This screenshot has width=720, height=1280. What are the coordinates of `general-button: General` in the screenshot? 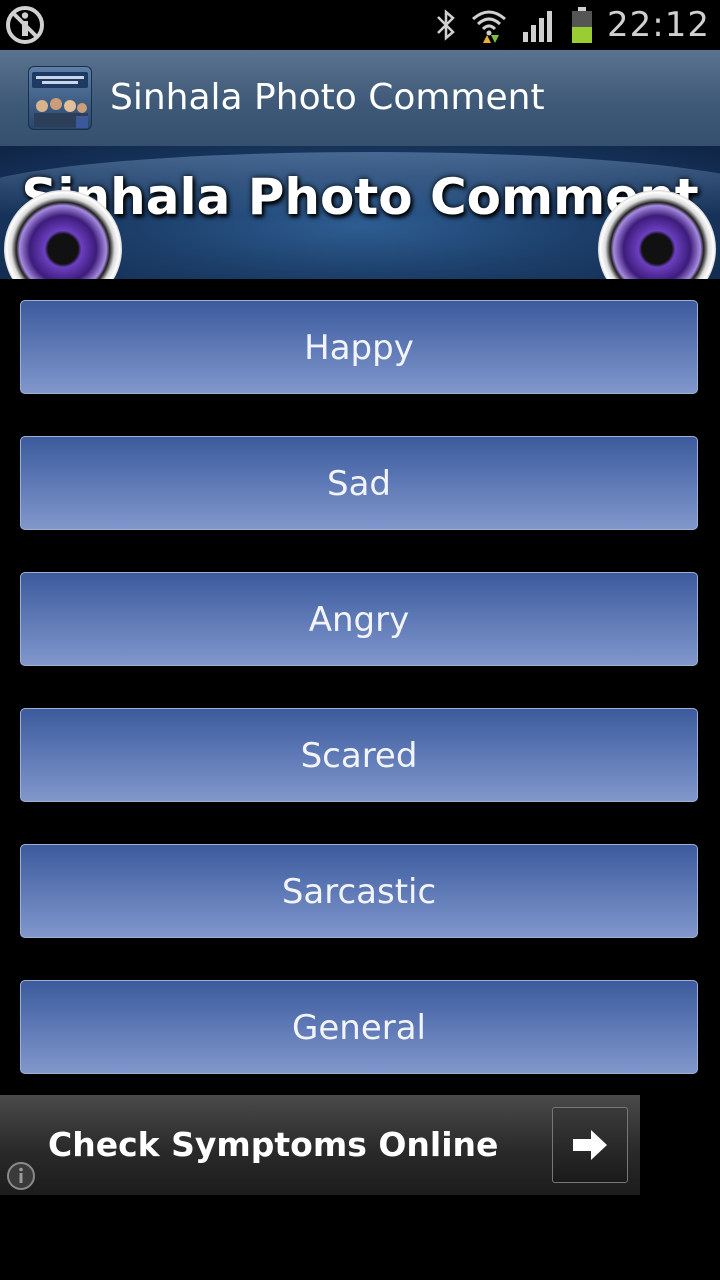 It's located at (359, 1027).